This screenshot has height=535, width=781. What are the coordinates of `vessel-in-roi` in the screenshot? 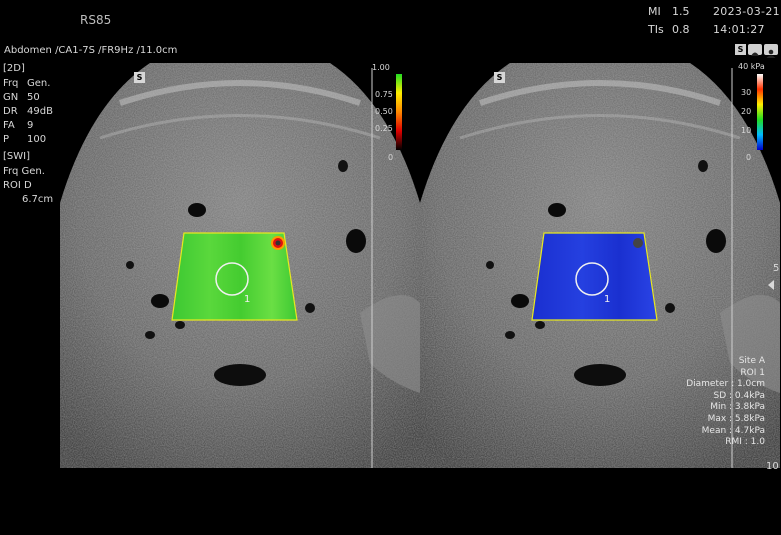 It's located at (638, 243).